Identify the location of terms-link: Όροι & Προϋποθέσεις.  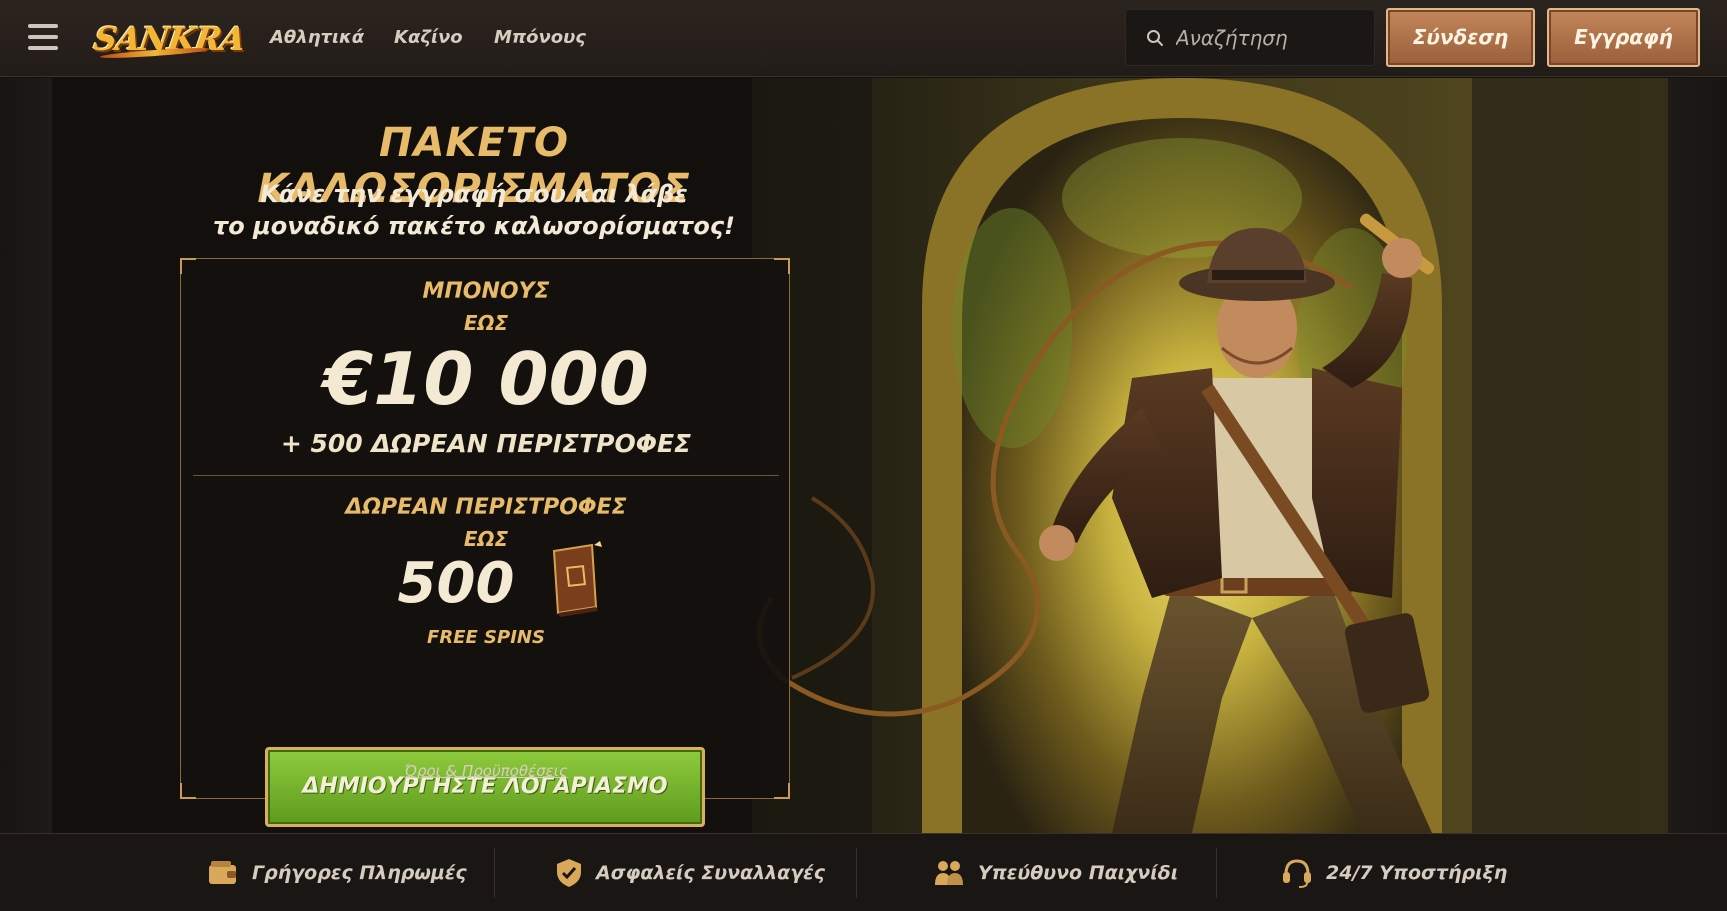
(486, 771).